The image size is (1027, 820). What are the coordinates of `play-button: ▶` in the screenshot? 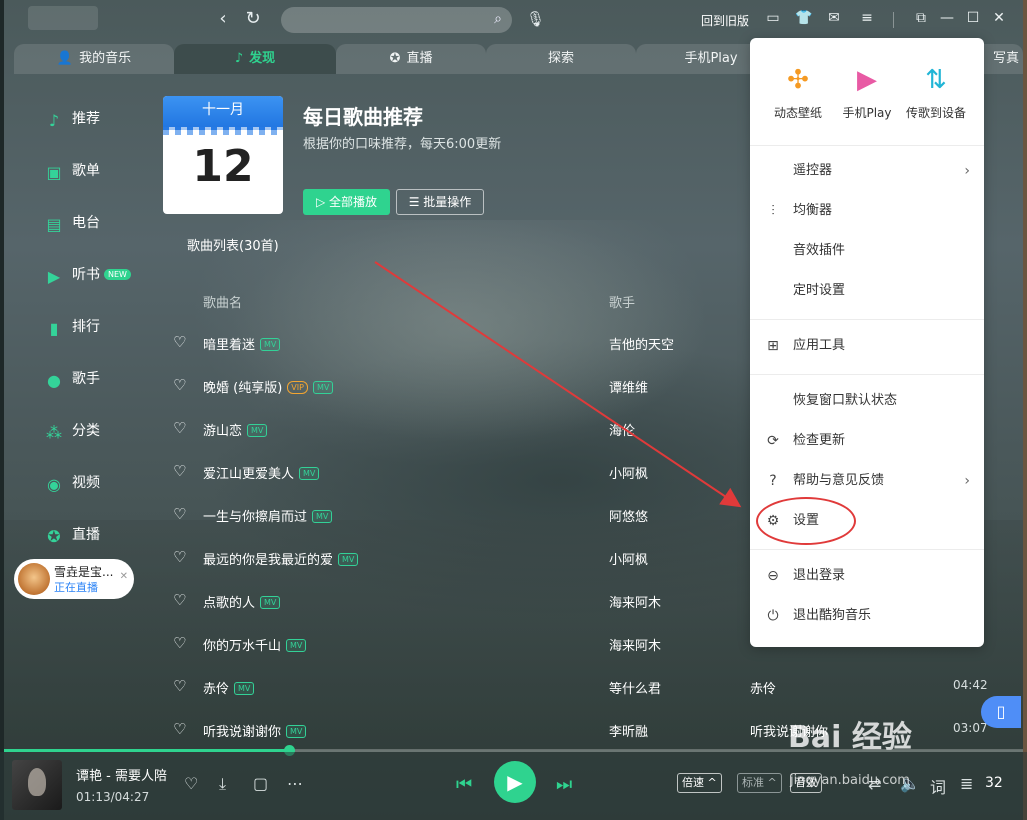 It's located at (515, 782).